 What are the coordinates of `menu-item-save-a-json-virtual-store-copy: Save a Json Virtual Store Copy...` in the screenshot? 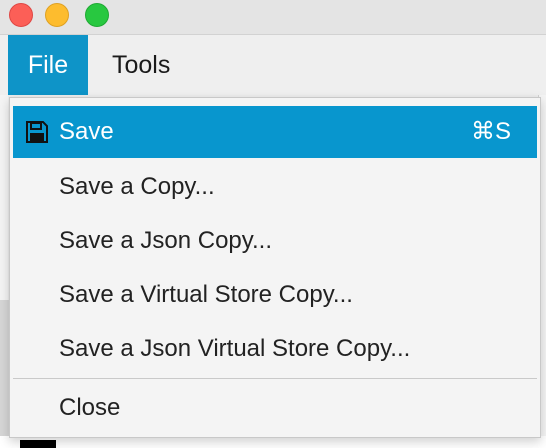 It's located at (275, 349).